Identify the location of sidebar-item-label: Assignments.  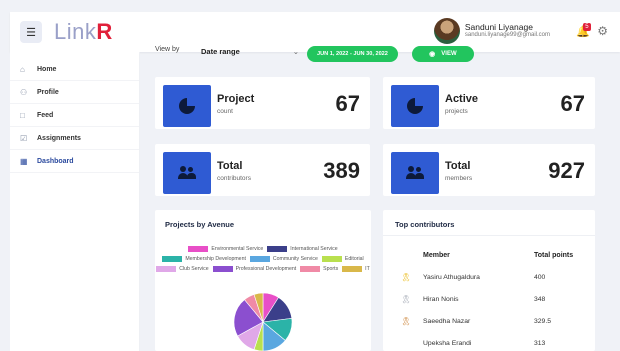
(59, 138).